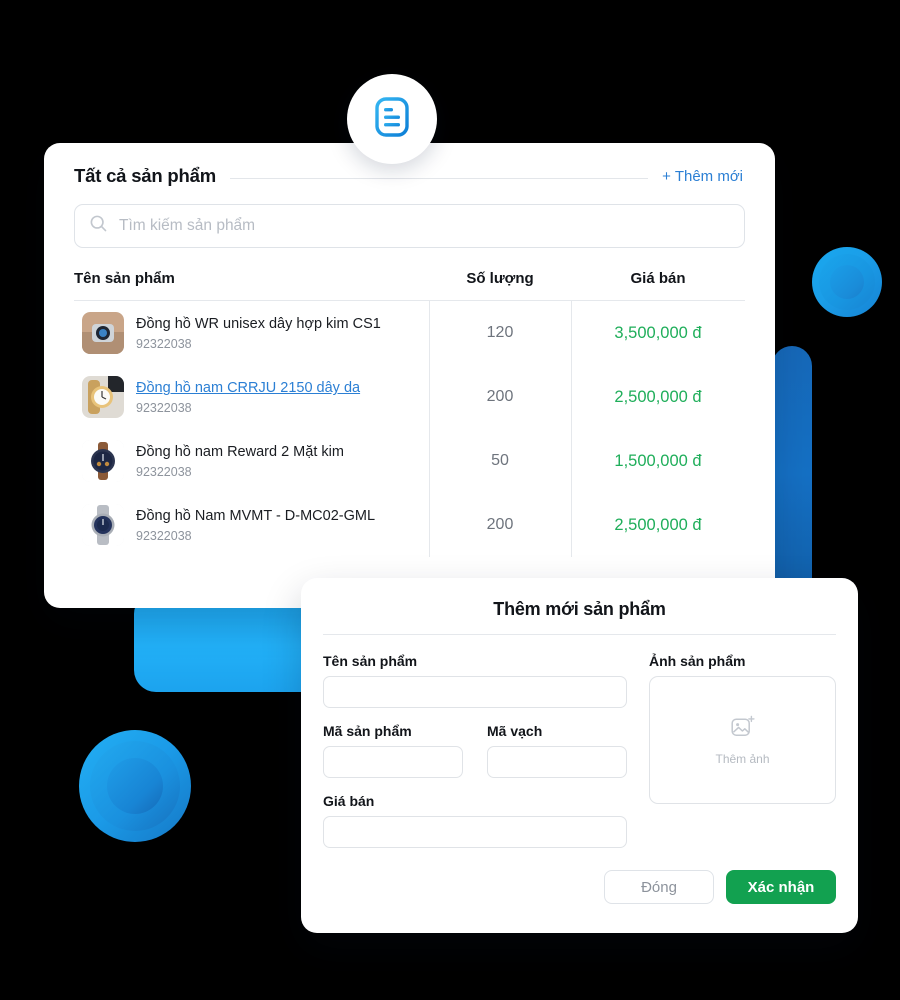  I want to click on label-price: Giá bán, so click(349, 801).